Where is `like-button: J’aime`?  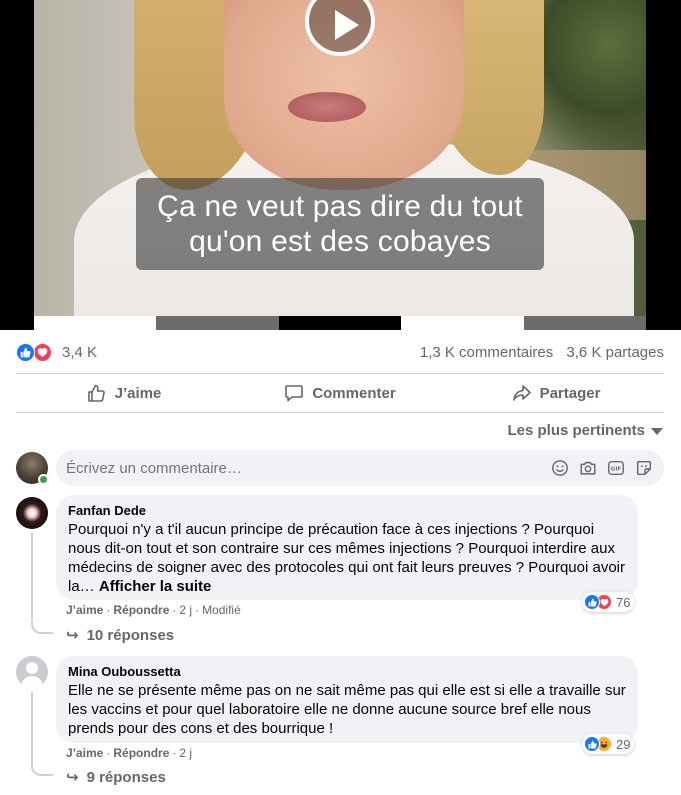 like-button: J’aime is located at coordinates (124, 393).